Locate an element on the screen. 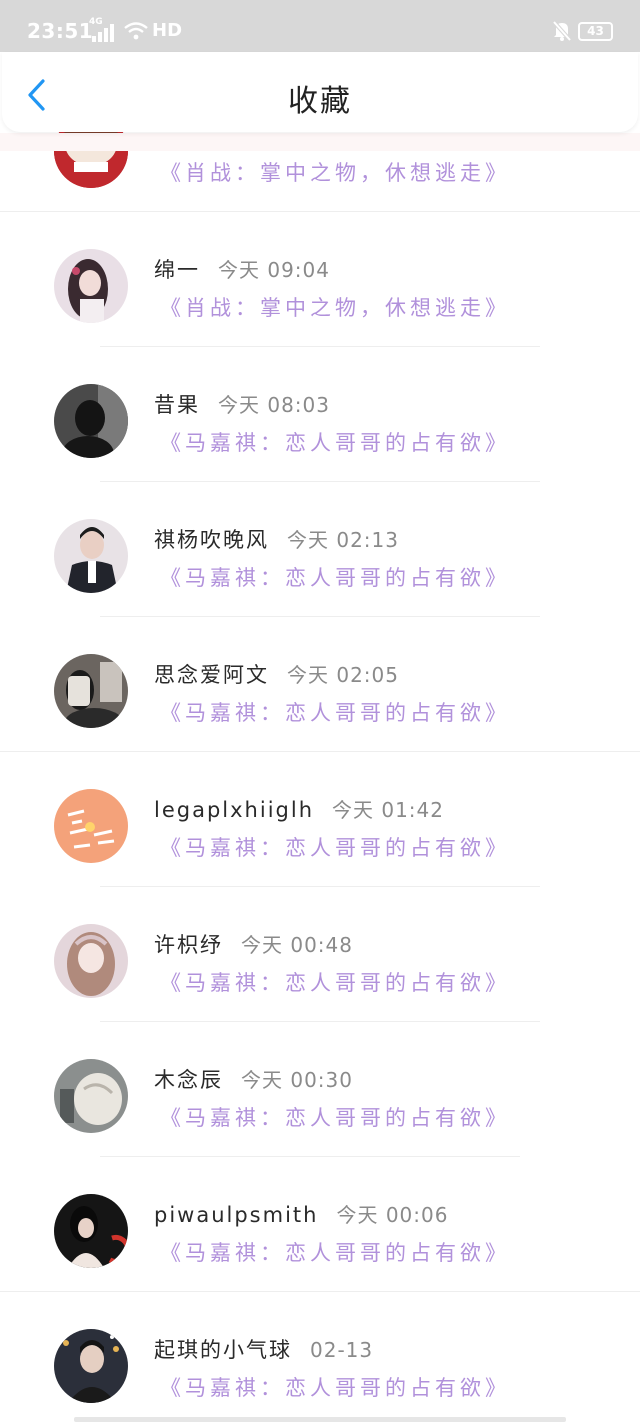 This screenshot has width=640, height=1422. navigation-header: 收藏 is located at coordinates (320, 92).